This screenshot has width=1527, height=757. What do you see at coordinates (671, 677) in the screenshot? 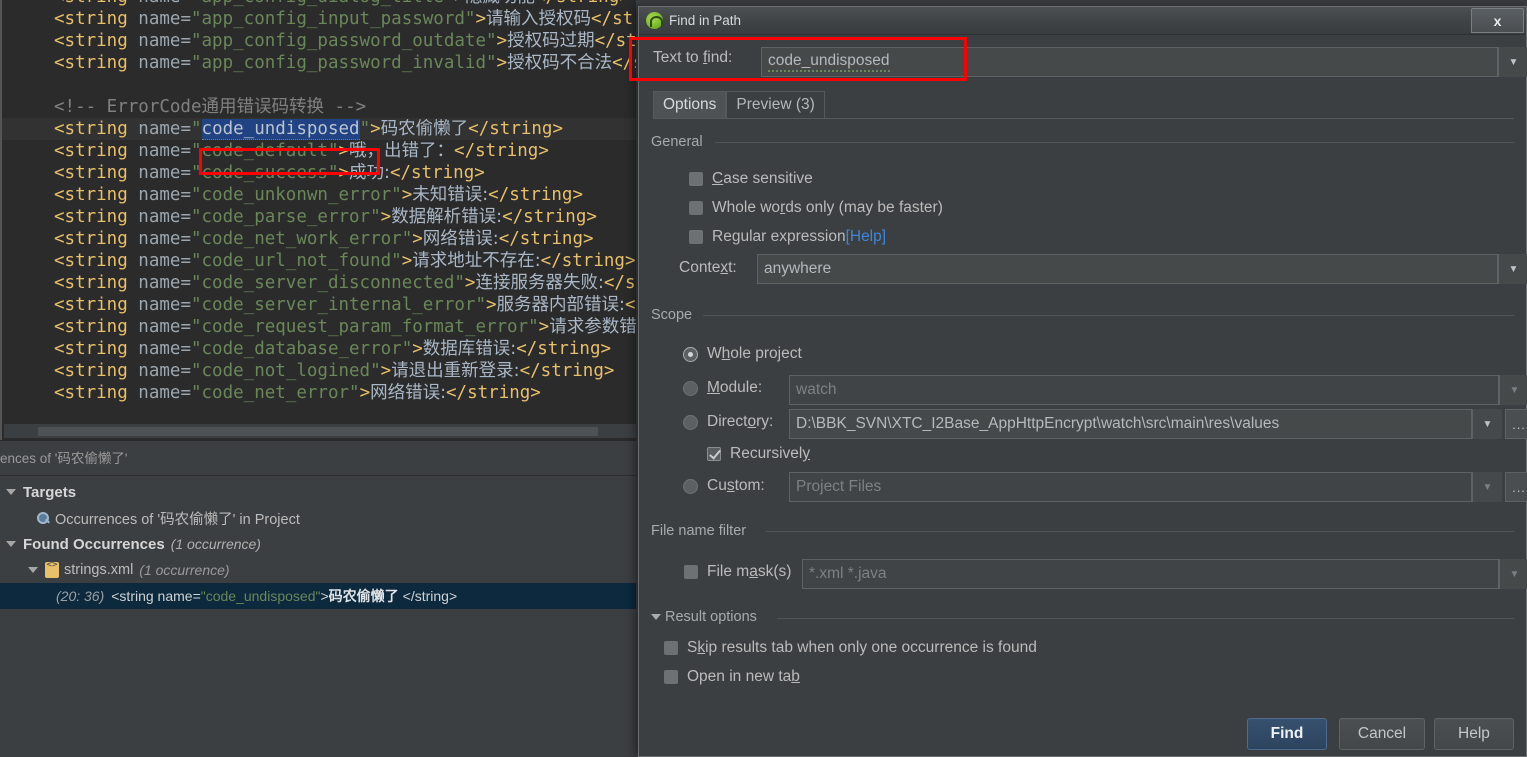
I see `open-new-tab-checkbox` at bounding box center [671, 677].